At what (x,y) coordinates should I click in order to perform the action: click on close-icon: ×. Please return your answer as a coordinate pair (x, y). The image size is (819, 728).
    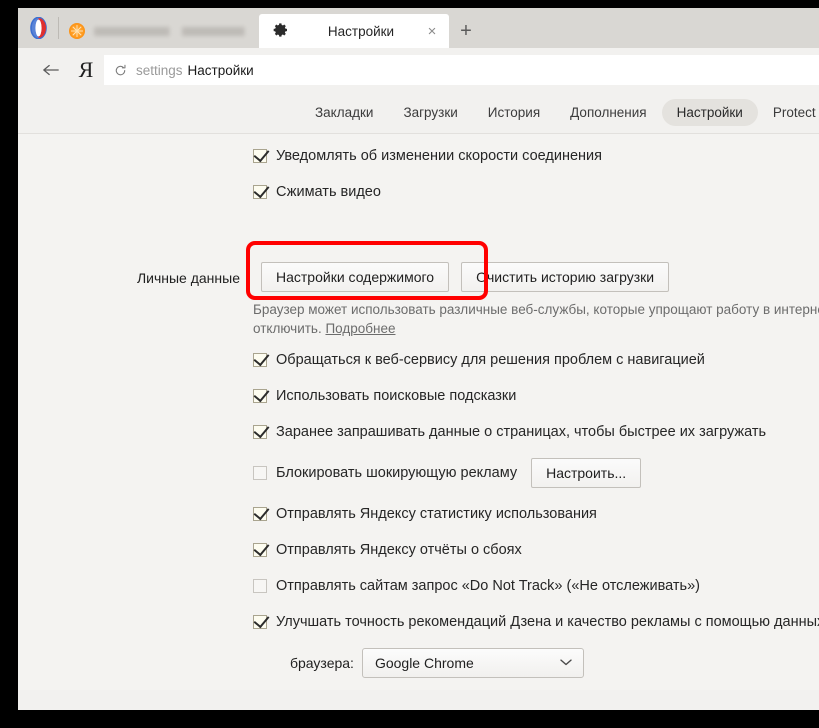
    Looking at the image, I should click on (432, 31).